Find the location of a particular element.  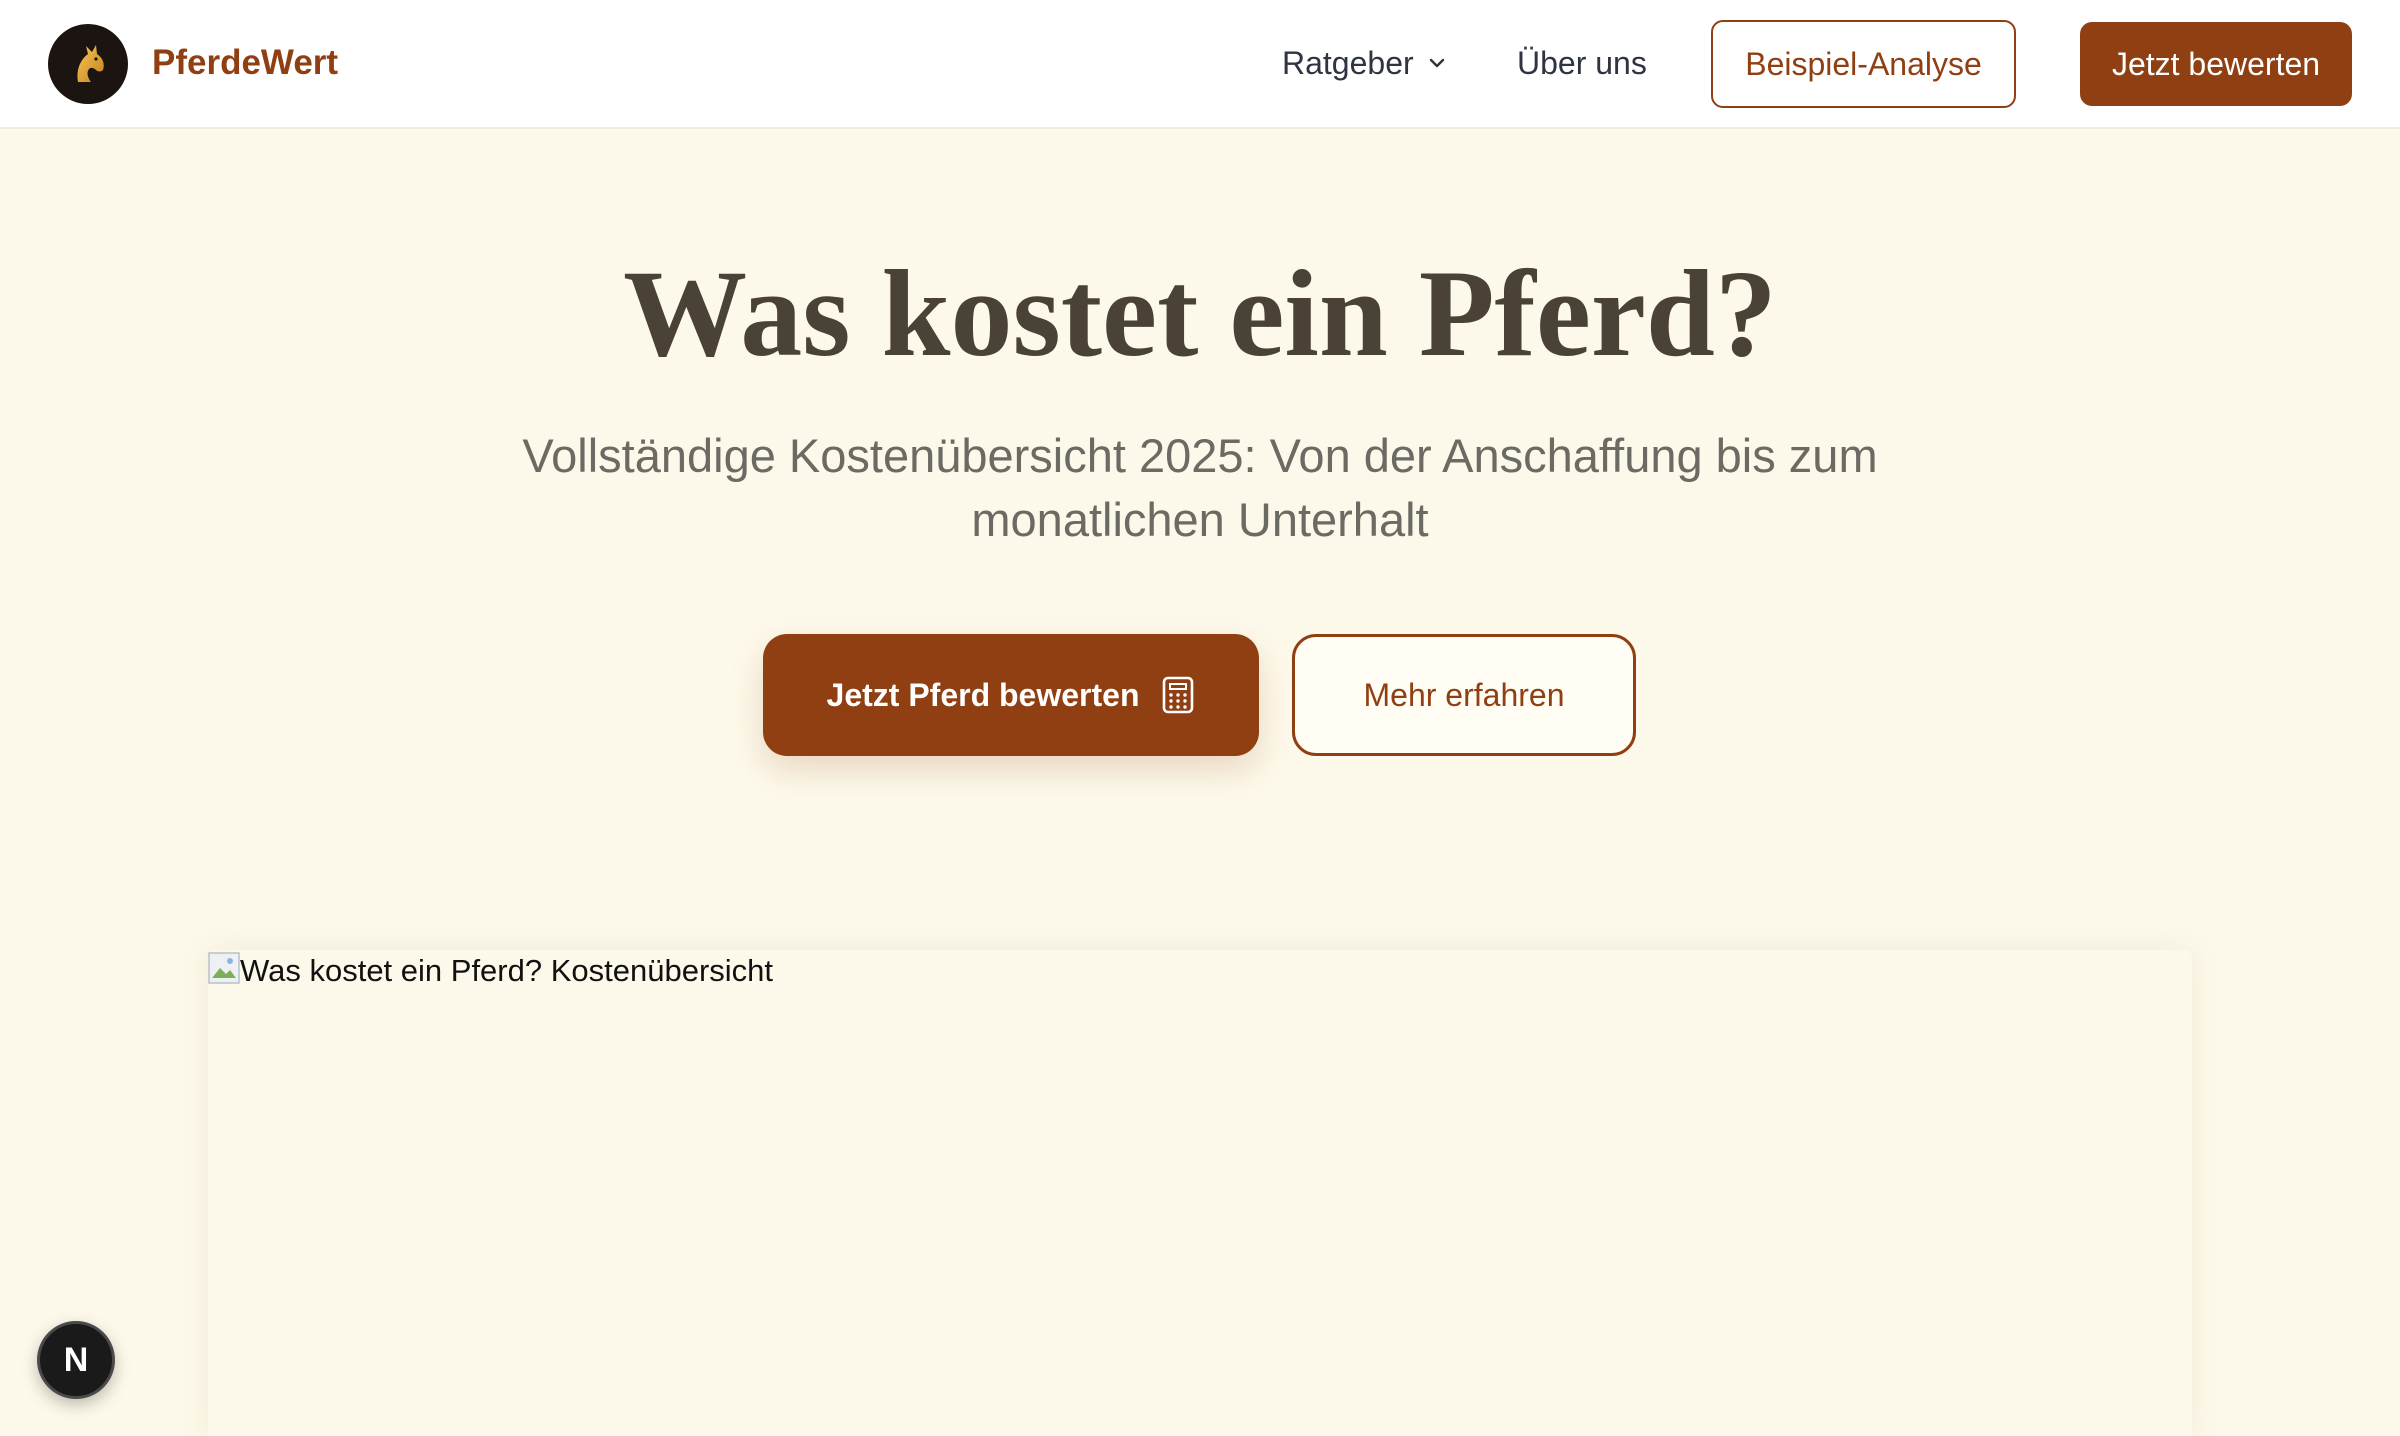

calculator-icon is located at coordinates (1178, 695).